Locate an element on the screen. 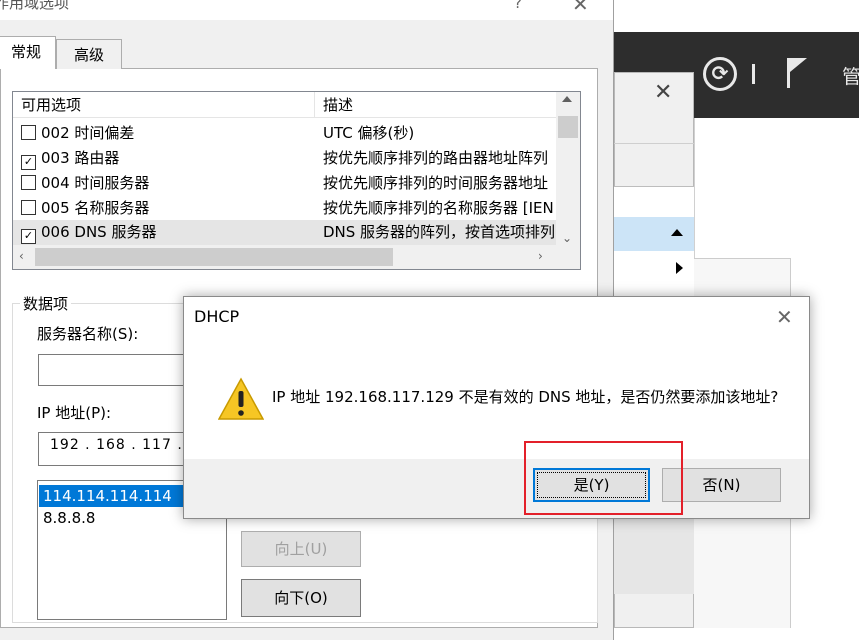 The image size is (859, 640). message-box-title: DHCP is located at coordinates (217, 316).